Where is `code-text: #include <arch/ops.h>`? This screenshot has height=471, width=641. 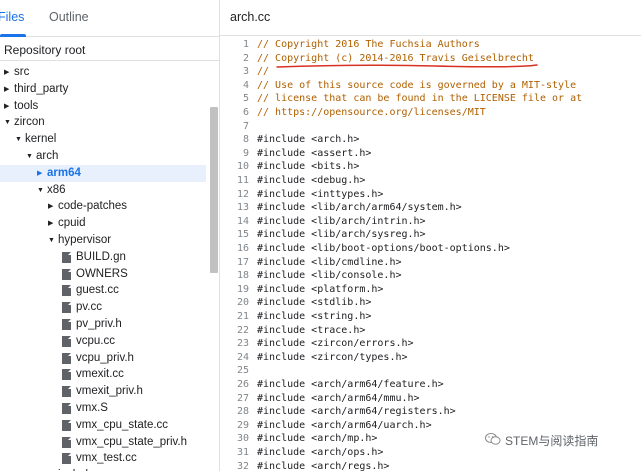
code-text: #include <arch/ops.h> is located at coordinates (320, 452).